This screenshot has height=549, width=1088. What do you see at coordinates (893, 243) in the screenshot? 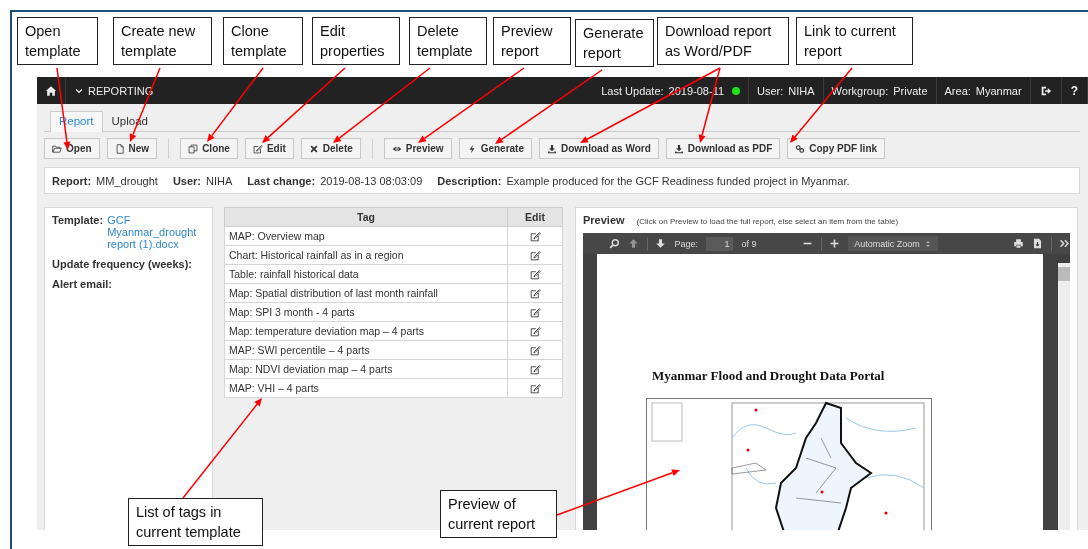
I see `zoom-select: Automatic Zoom` at bounding box center [893, 243].